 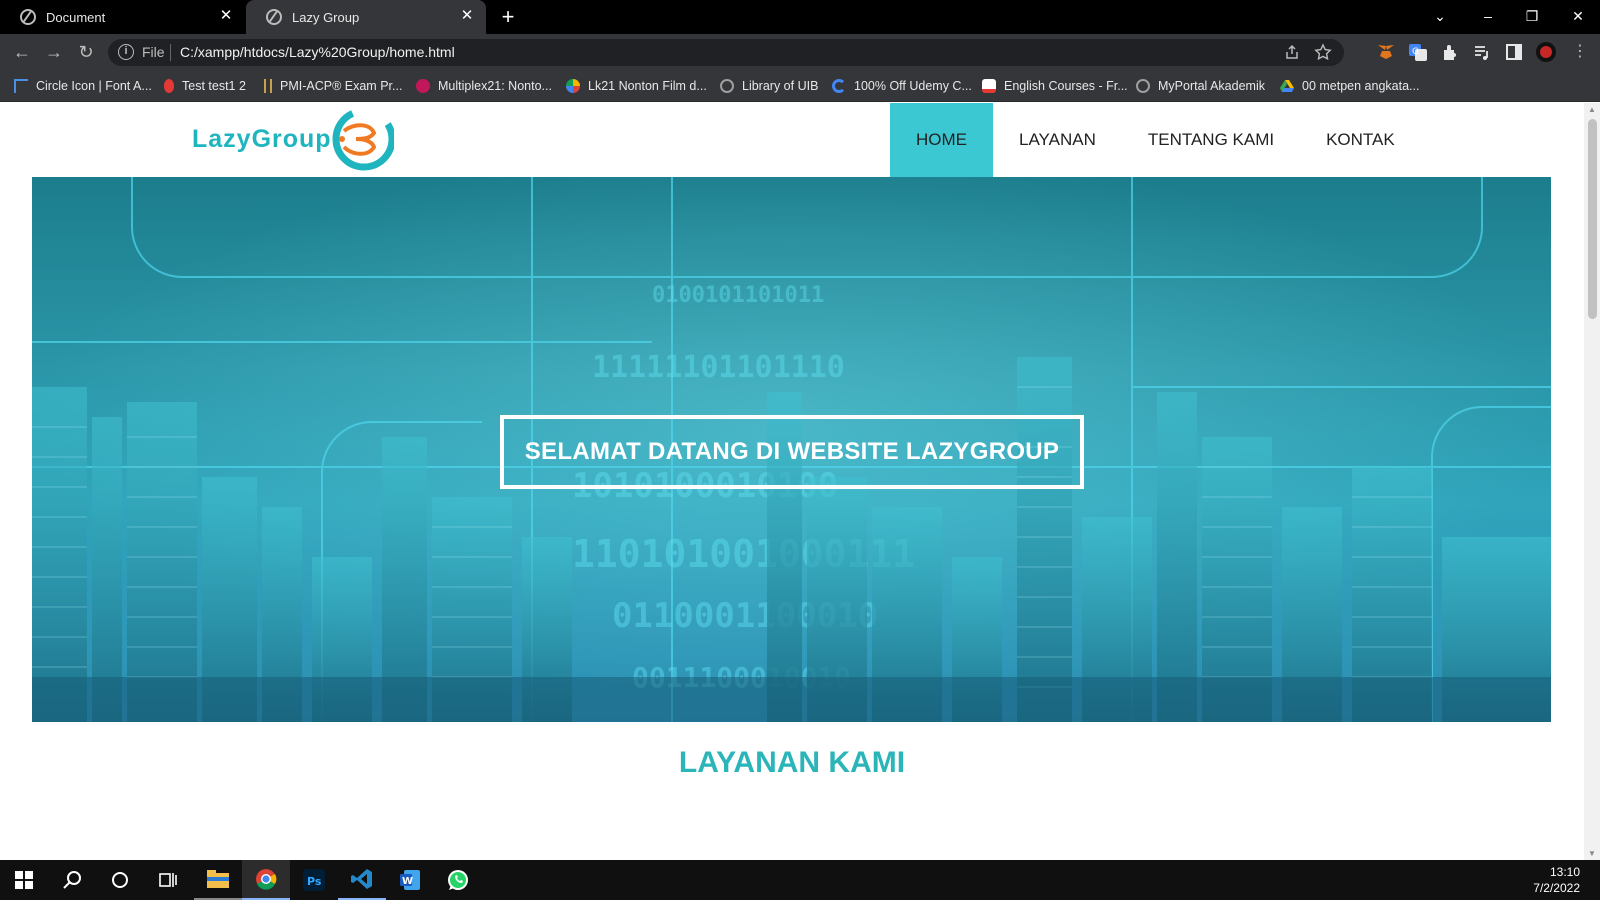 I want to click on extensions-icon, so click(x=1450, y=52).